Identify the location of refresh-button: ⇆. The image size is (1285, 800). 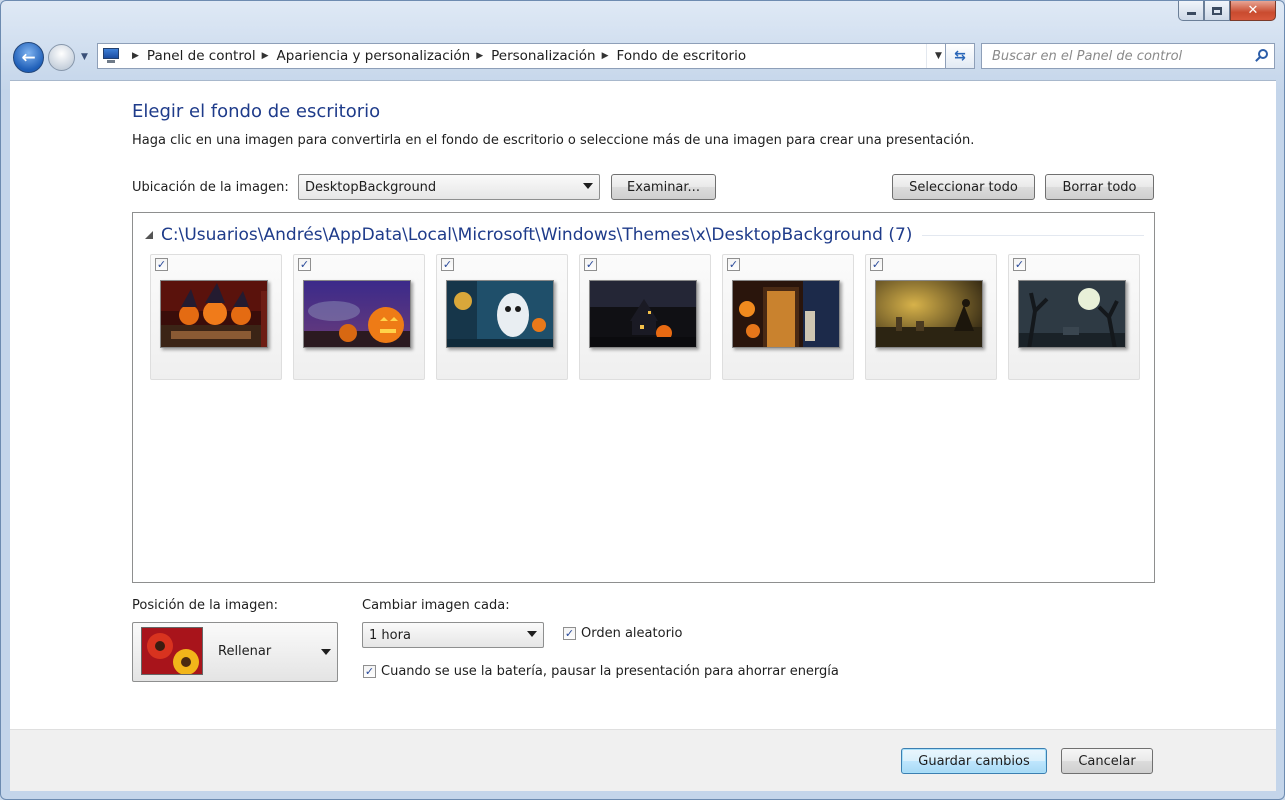
(960, 56).